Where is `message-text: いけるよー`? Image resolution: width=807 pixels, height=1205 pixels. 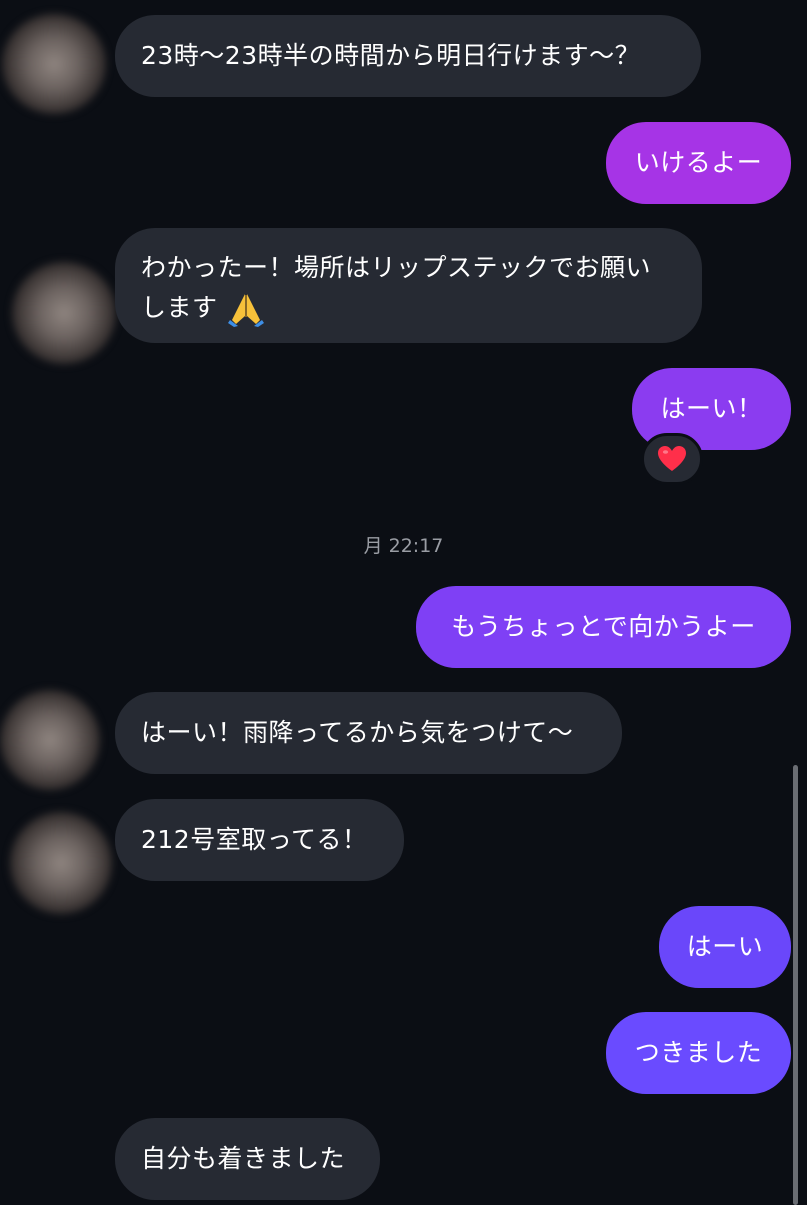 message-text: いけるよー is located at coordinates (698, 162).